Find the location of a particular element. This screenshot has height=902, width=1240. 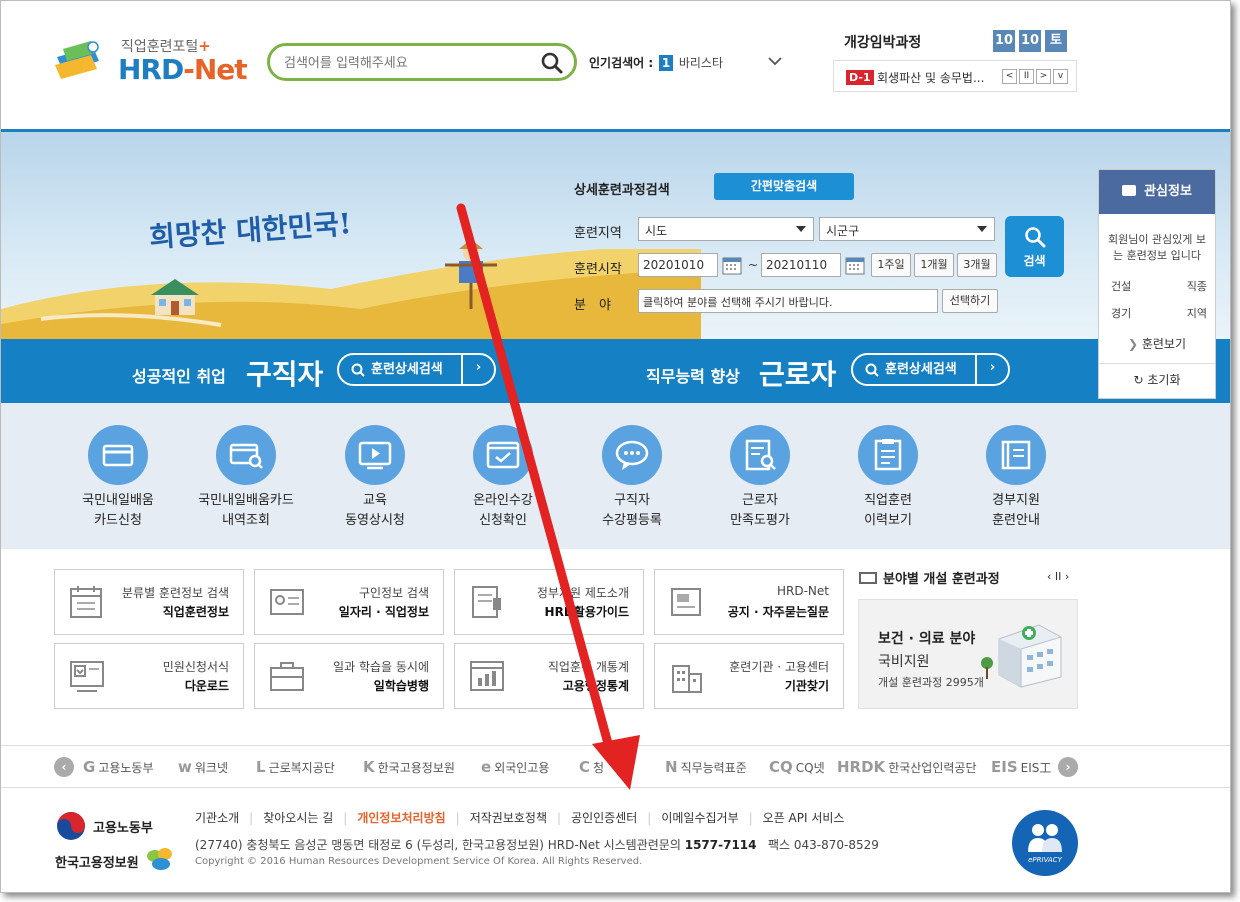

partner-link: K 한국고용정보원 is located at coordinates (409, 767).